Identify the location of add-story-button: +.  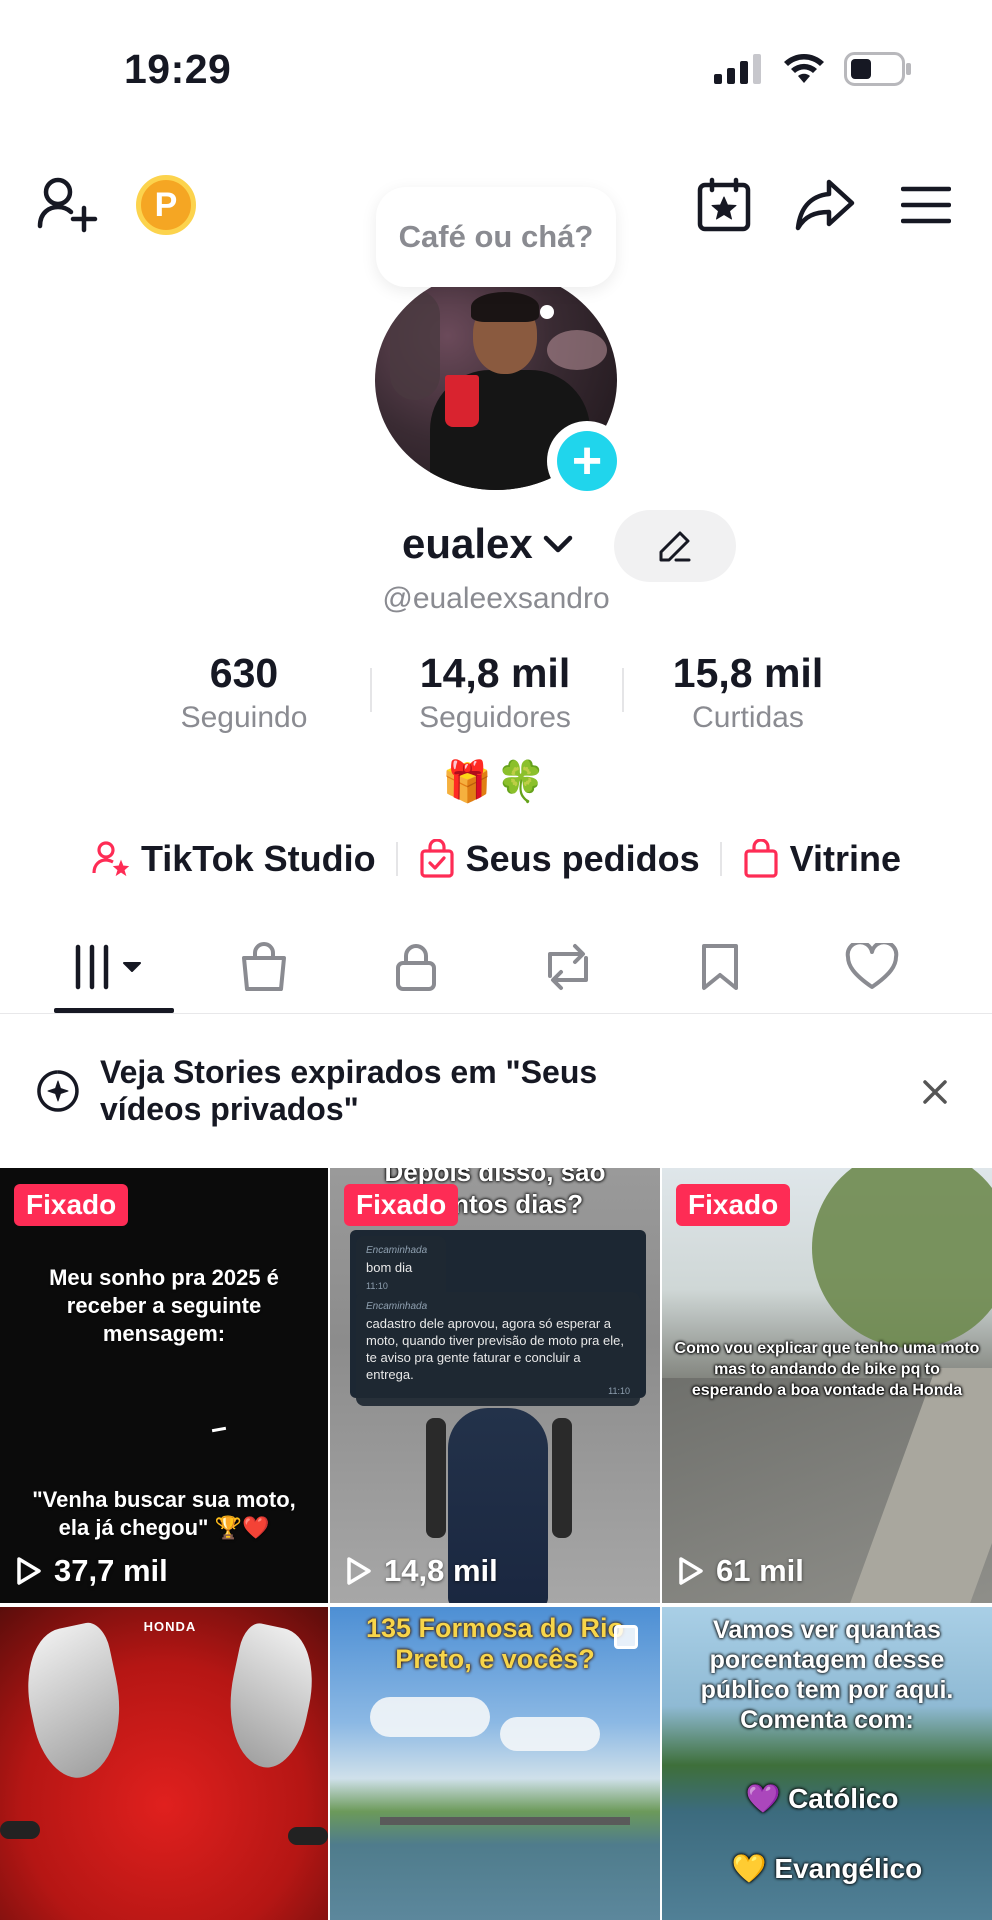
(587, 461).